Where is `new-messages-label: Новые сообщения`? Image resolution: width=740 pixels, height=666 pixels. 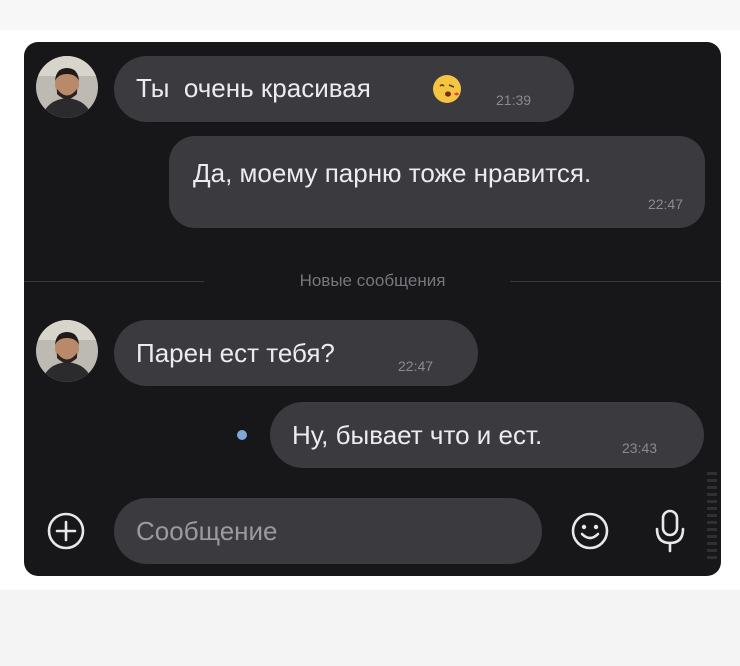 new-messages-label: Новые сообщения is located at coordinates (372, 280).